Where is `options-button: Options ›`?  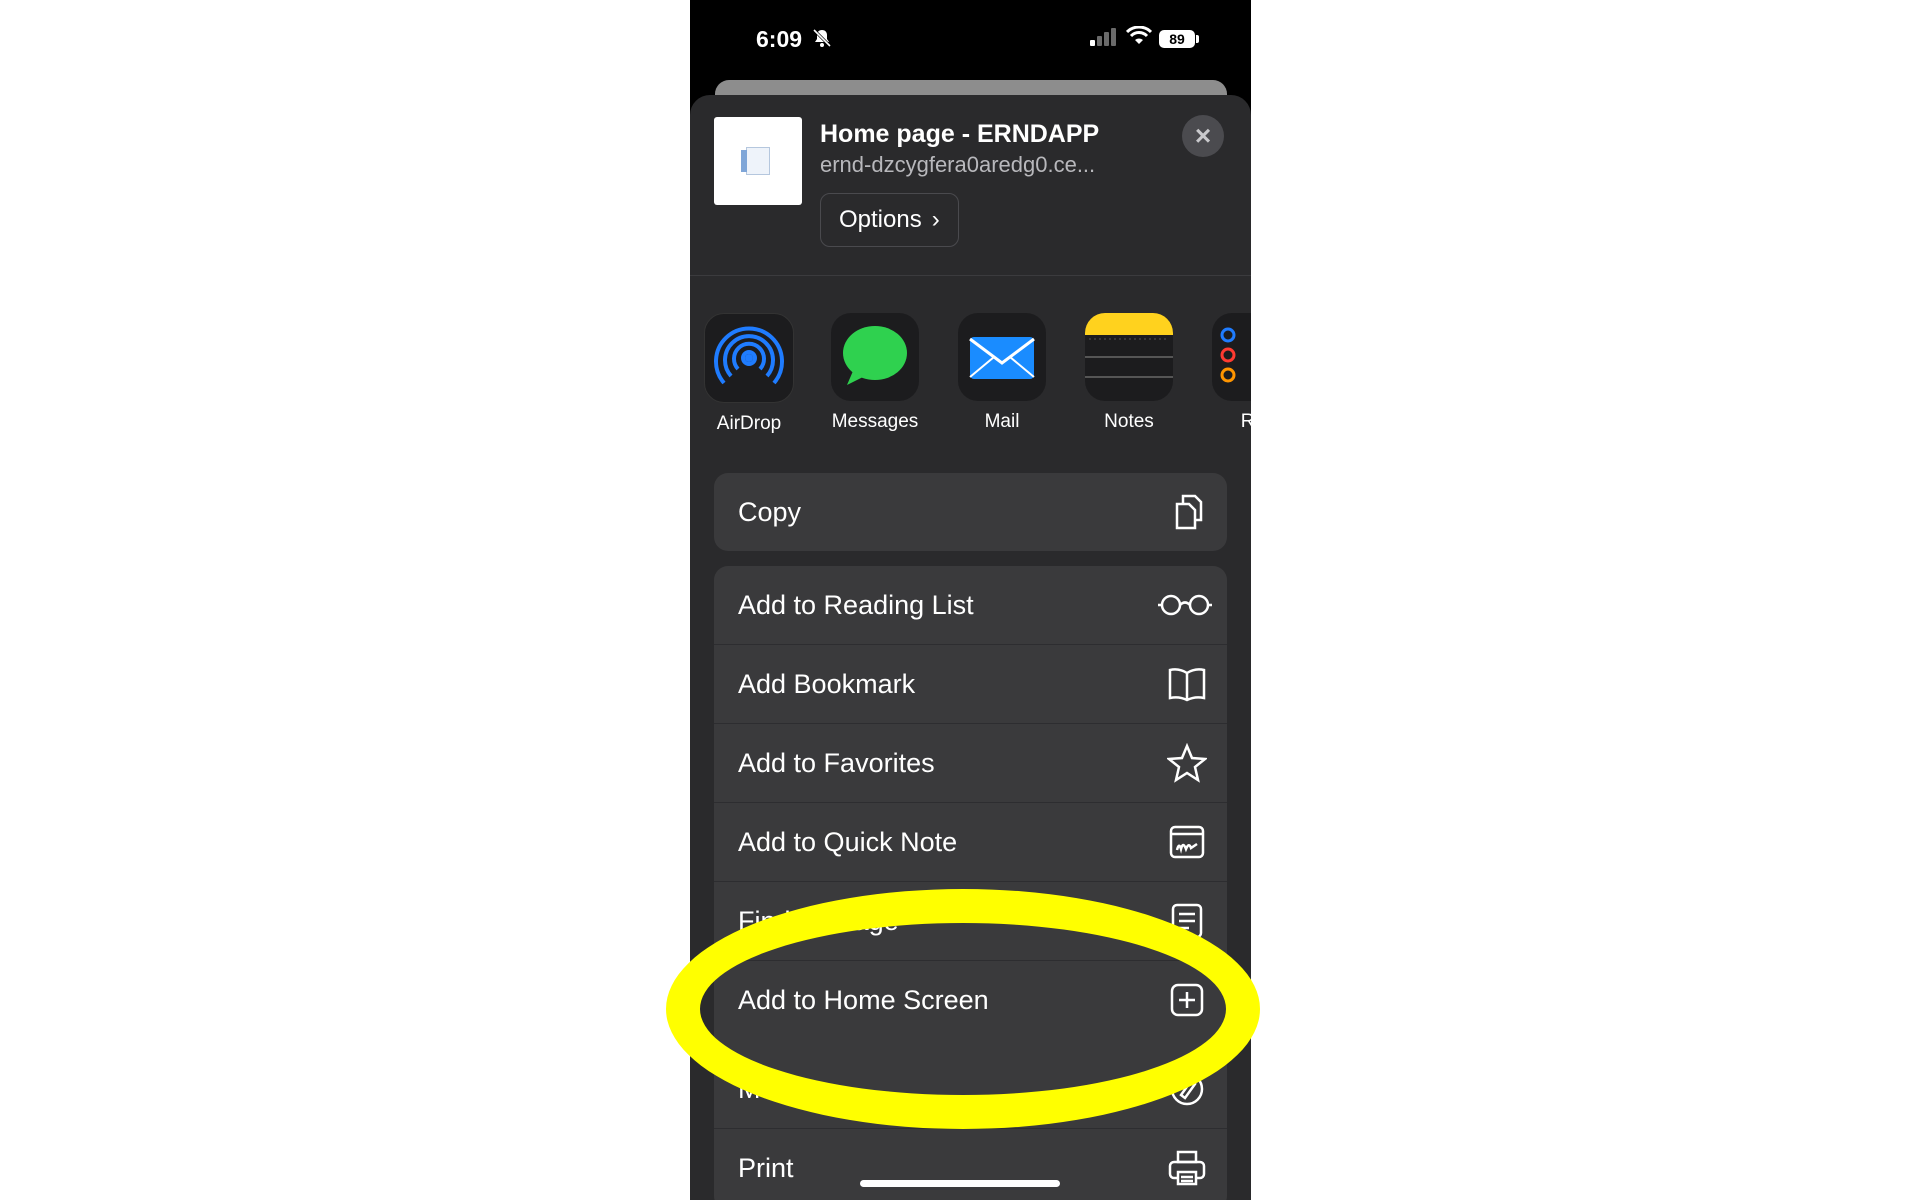 options-button: Options › is located at coordinates (889, 220).